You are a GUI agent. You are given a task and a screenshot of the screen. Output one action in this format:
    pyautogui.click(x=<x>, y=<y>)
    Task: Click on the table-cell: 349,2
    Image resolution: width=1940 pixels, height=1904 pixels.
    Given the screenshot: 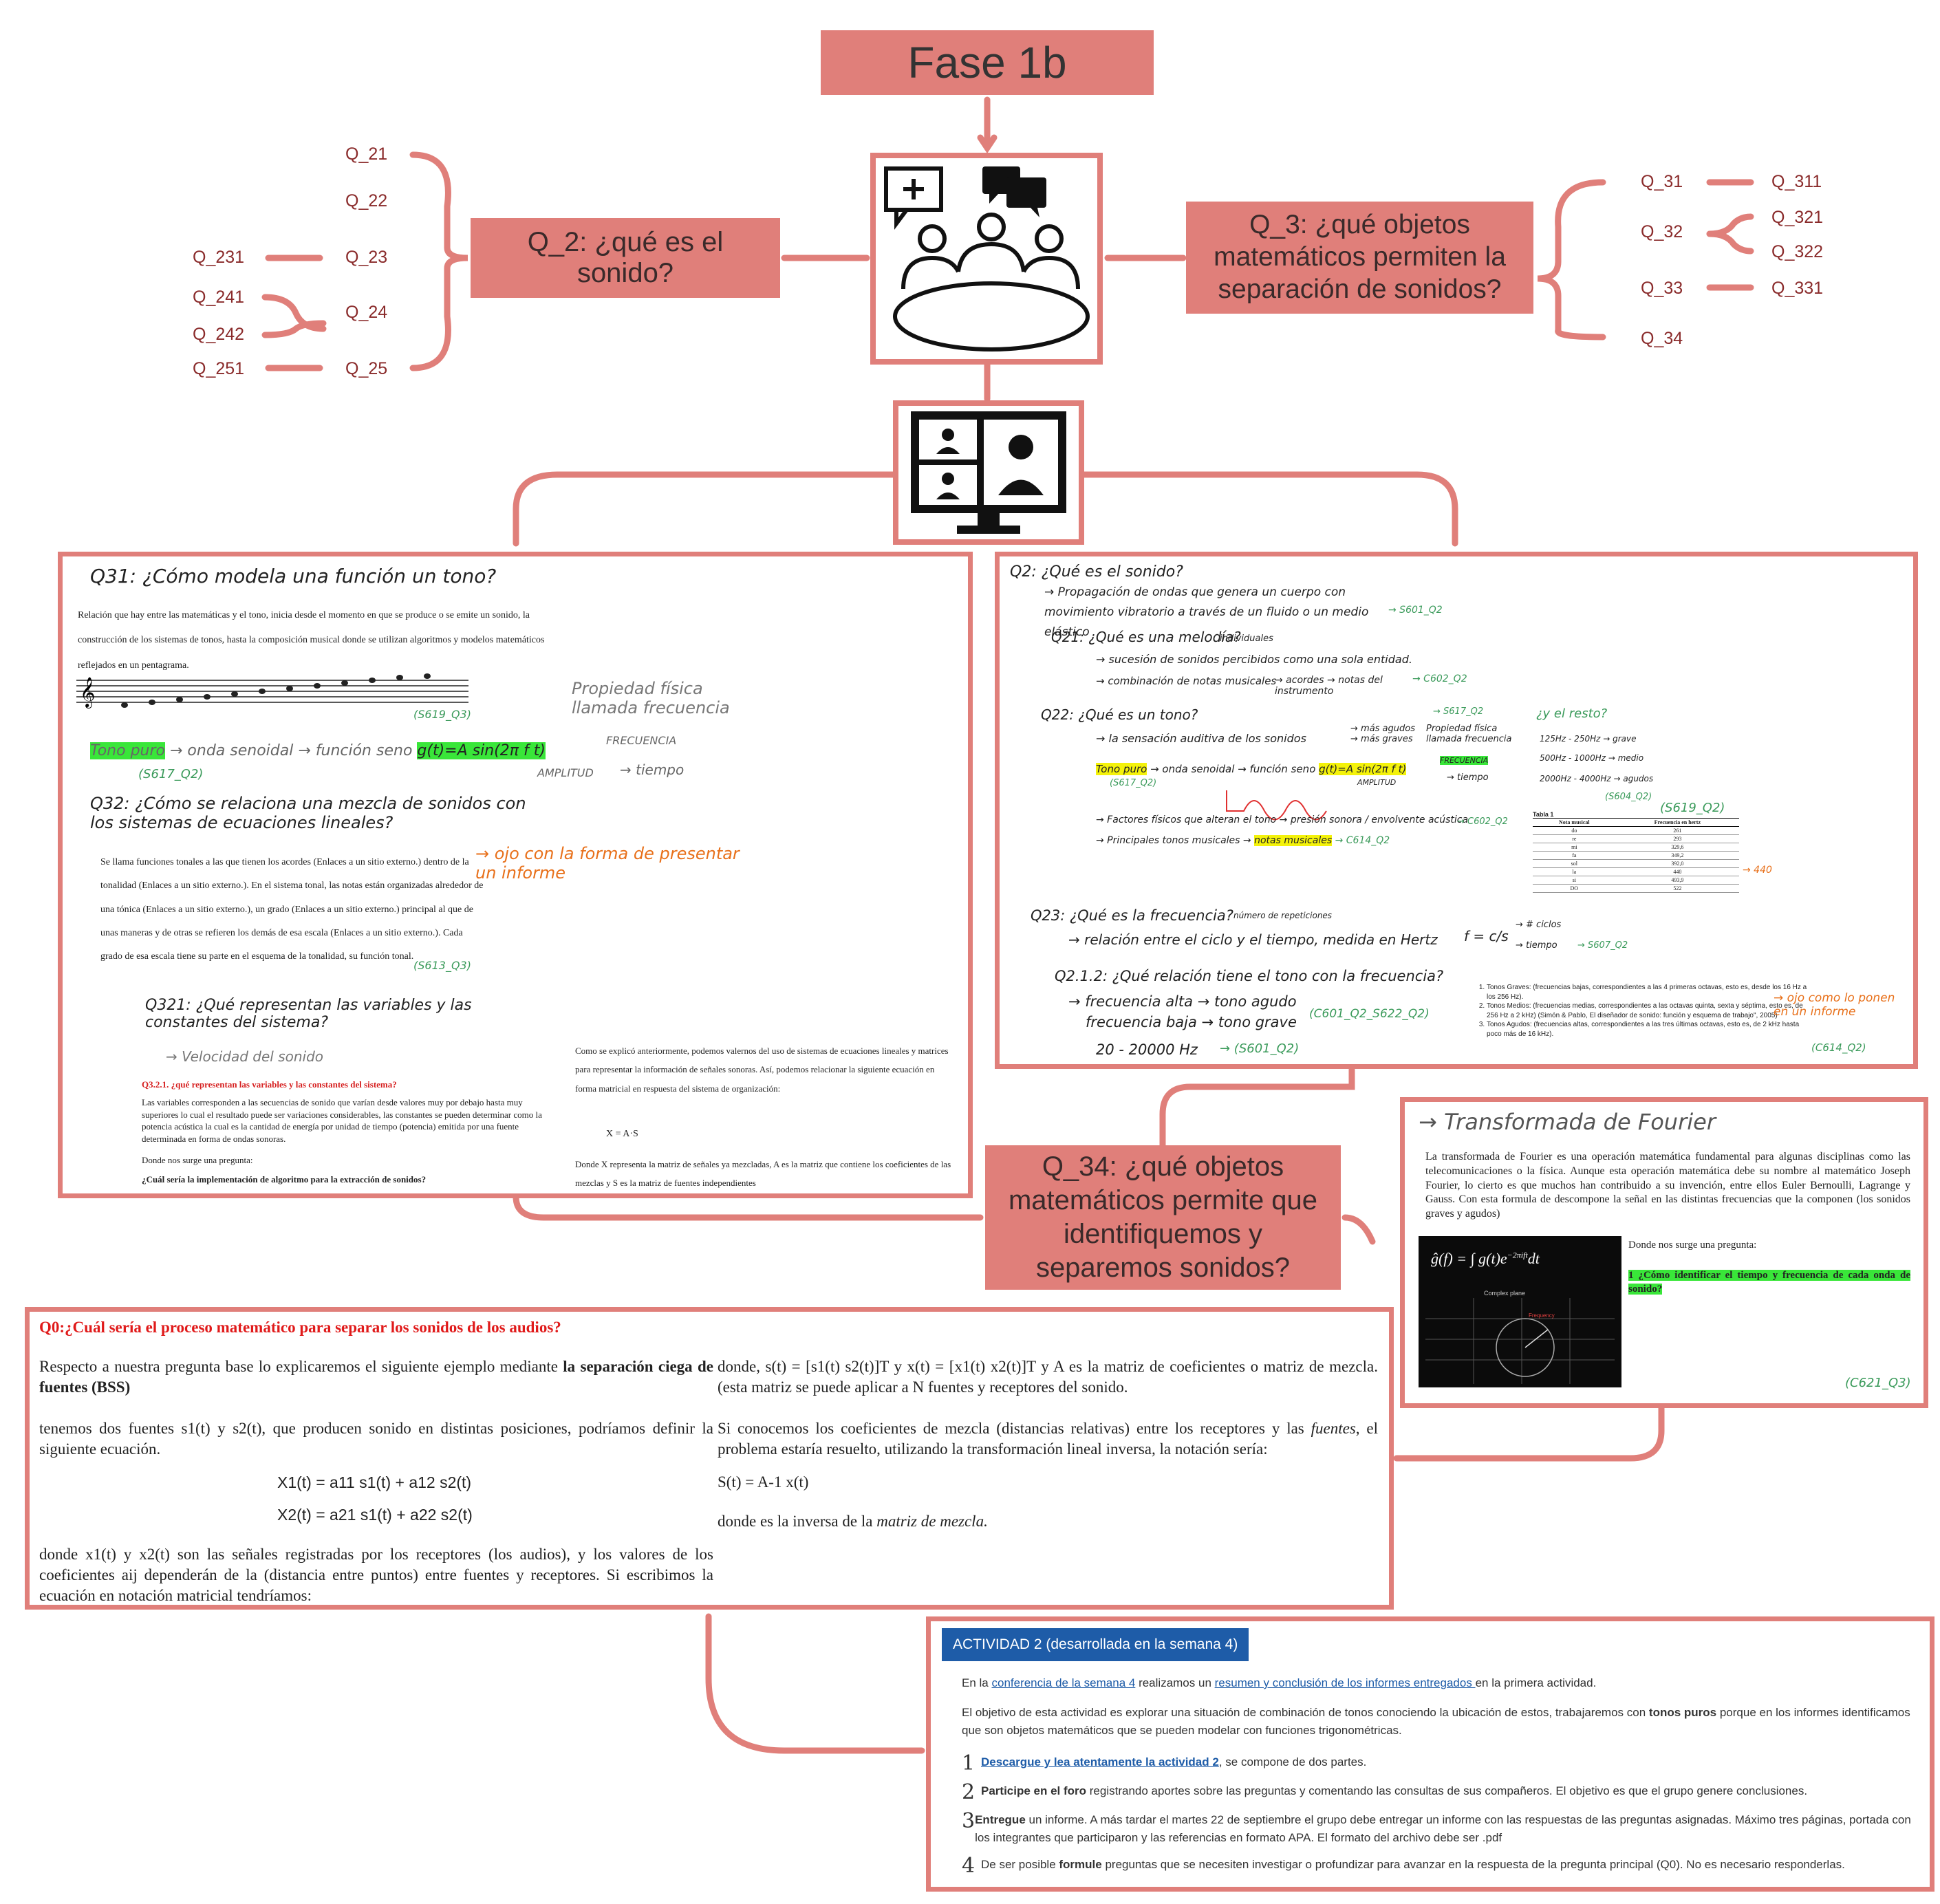 What is the action you would take?
    pyautogui.click(x=1677, y=855)
    